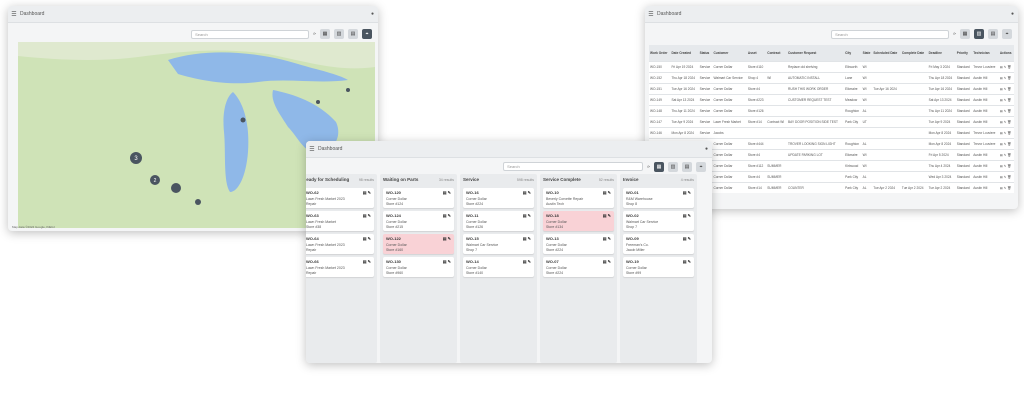 The image size is (1024, 401). What do you see at coordinates (578, 244) in the screenshot?
I see `work-order-card: WO-13 ▤ ✎ Corner Dollar Store #224` at bounding box center [578, 244].